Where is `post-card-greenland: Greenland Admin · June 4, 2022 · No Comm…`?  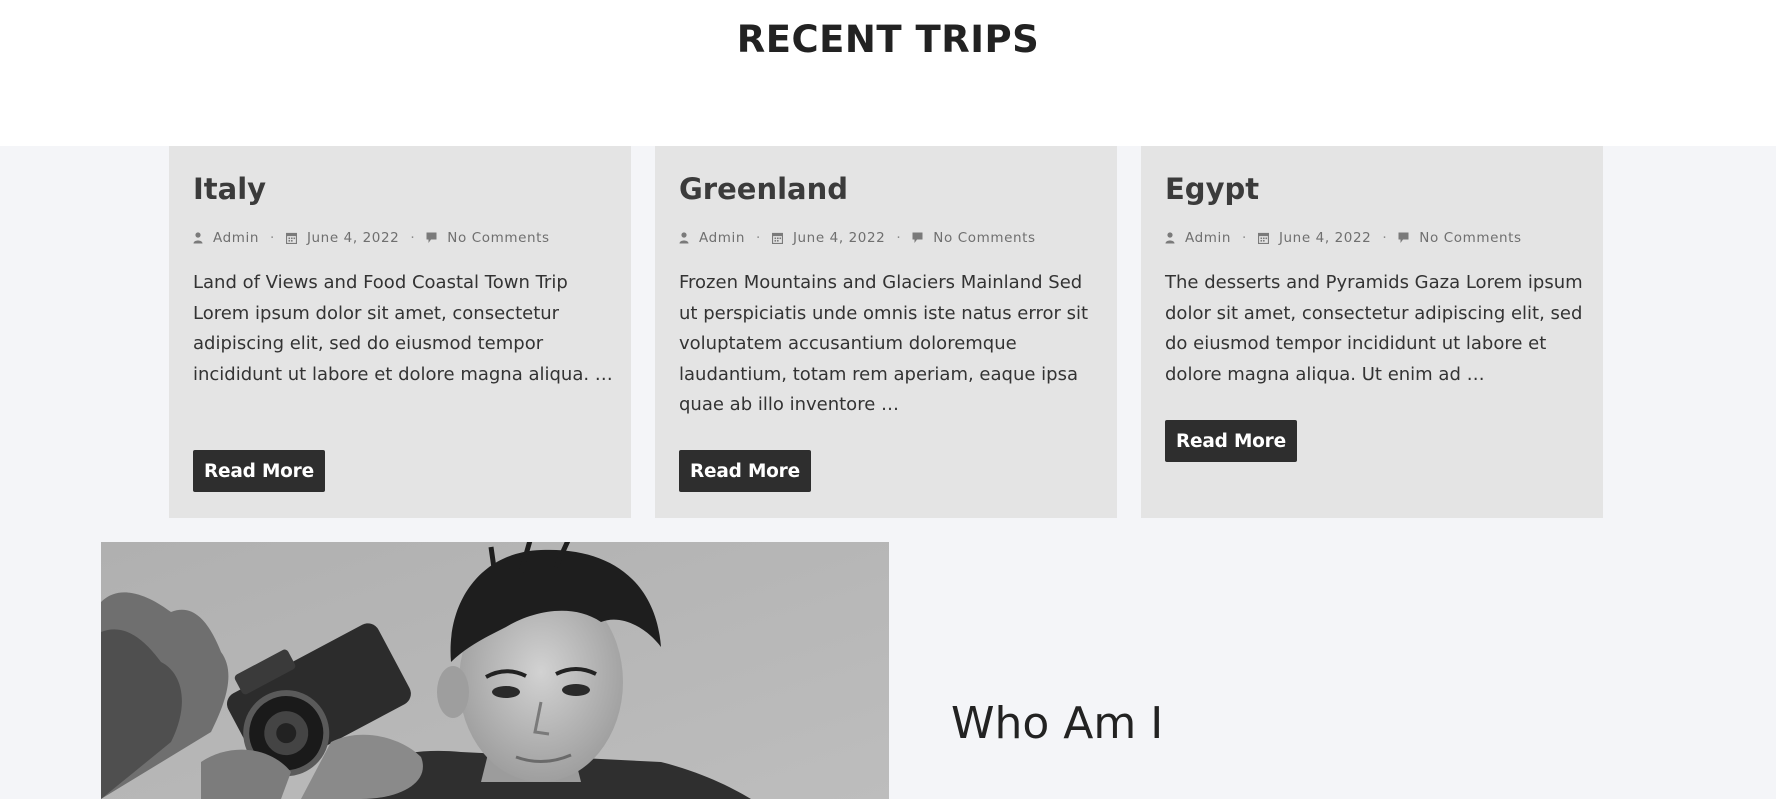 post-card-greenland: Greenland Admin · June 4, 2022 · No Comm… is located at coordinates (886, 332).